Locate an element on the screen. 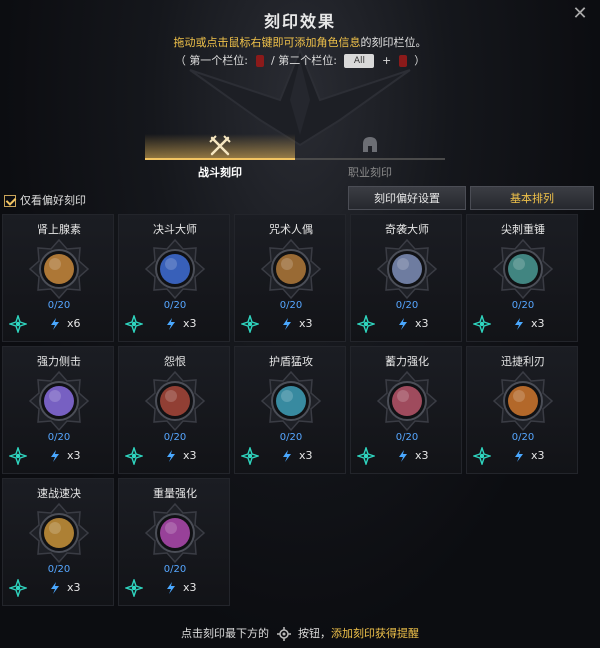 This screenshot has height=648, width=600. footer-text-mid: 按钮， is located at coordinates (314, 633).